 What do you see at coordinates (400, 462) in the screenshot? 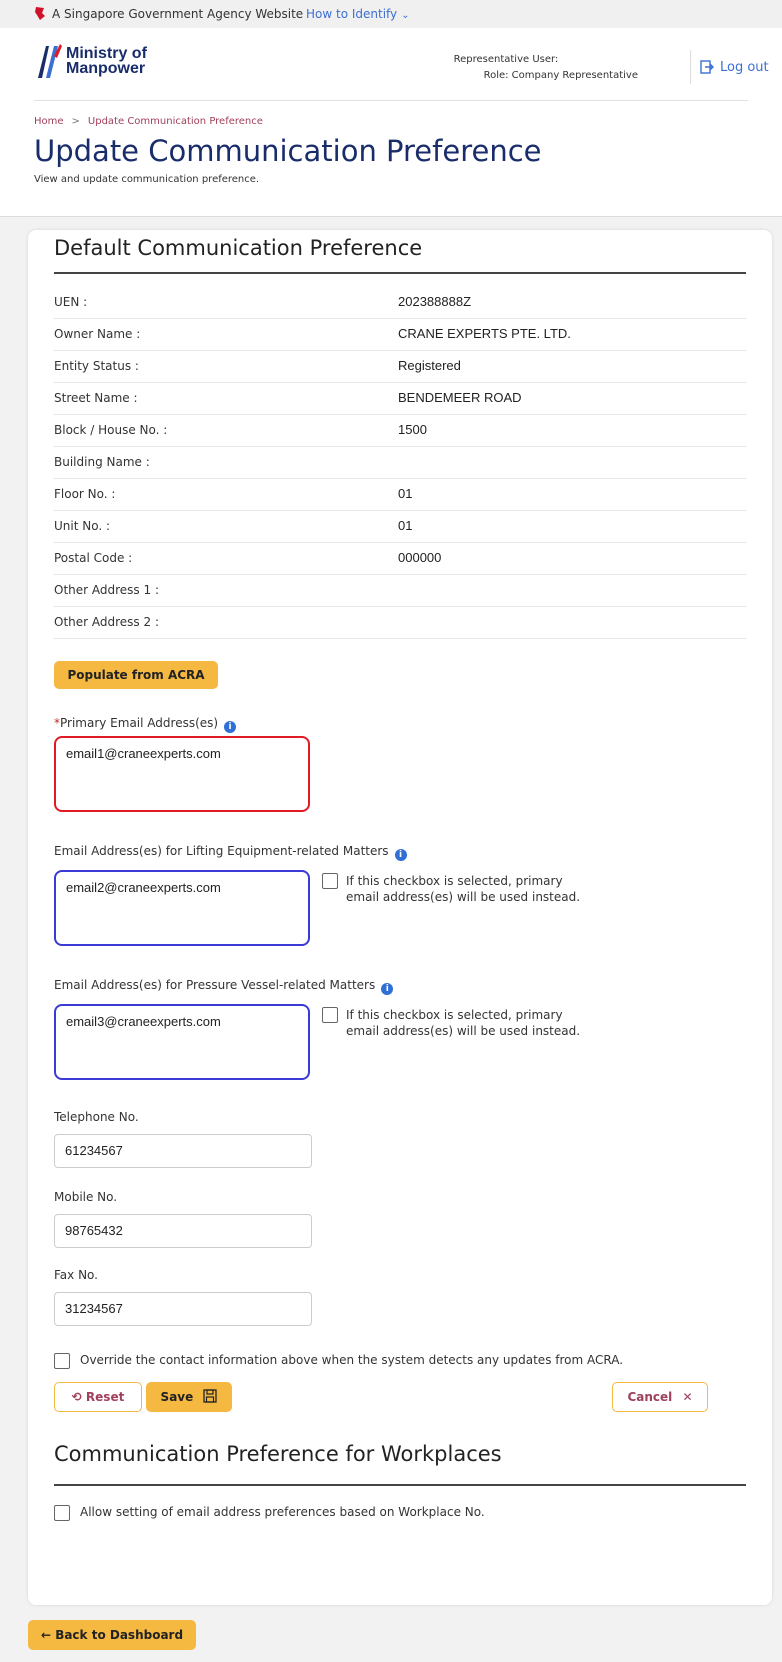
I see `detail-row-building-name: Building Name :` at bounding box center [400, 462].